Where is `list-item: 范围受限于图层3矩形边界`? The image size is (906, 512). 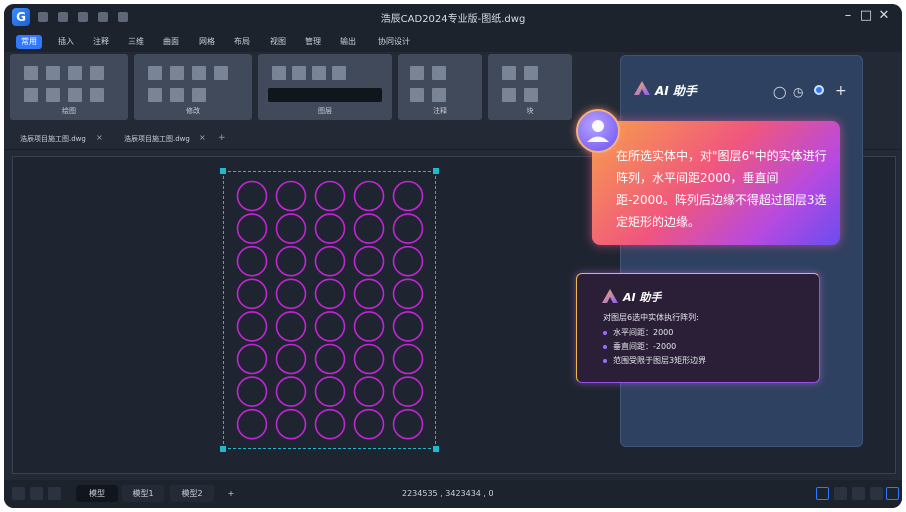
list-item: 范围受限于图层3矩形边界 is located at coordinates (654, 361).